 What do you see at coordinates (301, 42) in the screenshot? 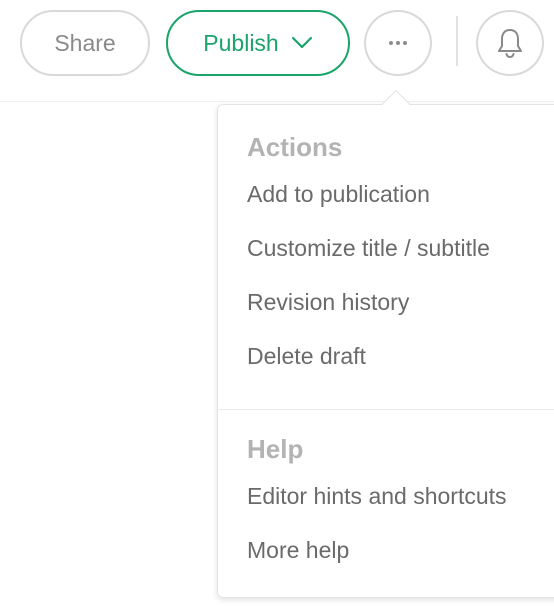
I see `chevron-down-icon` at bounding box center [301, 42].